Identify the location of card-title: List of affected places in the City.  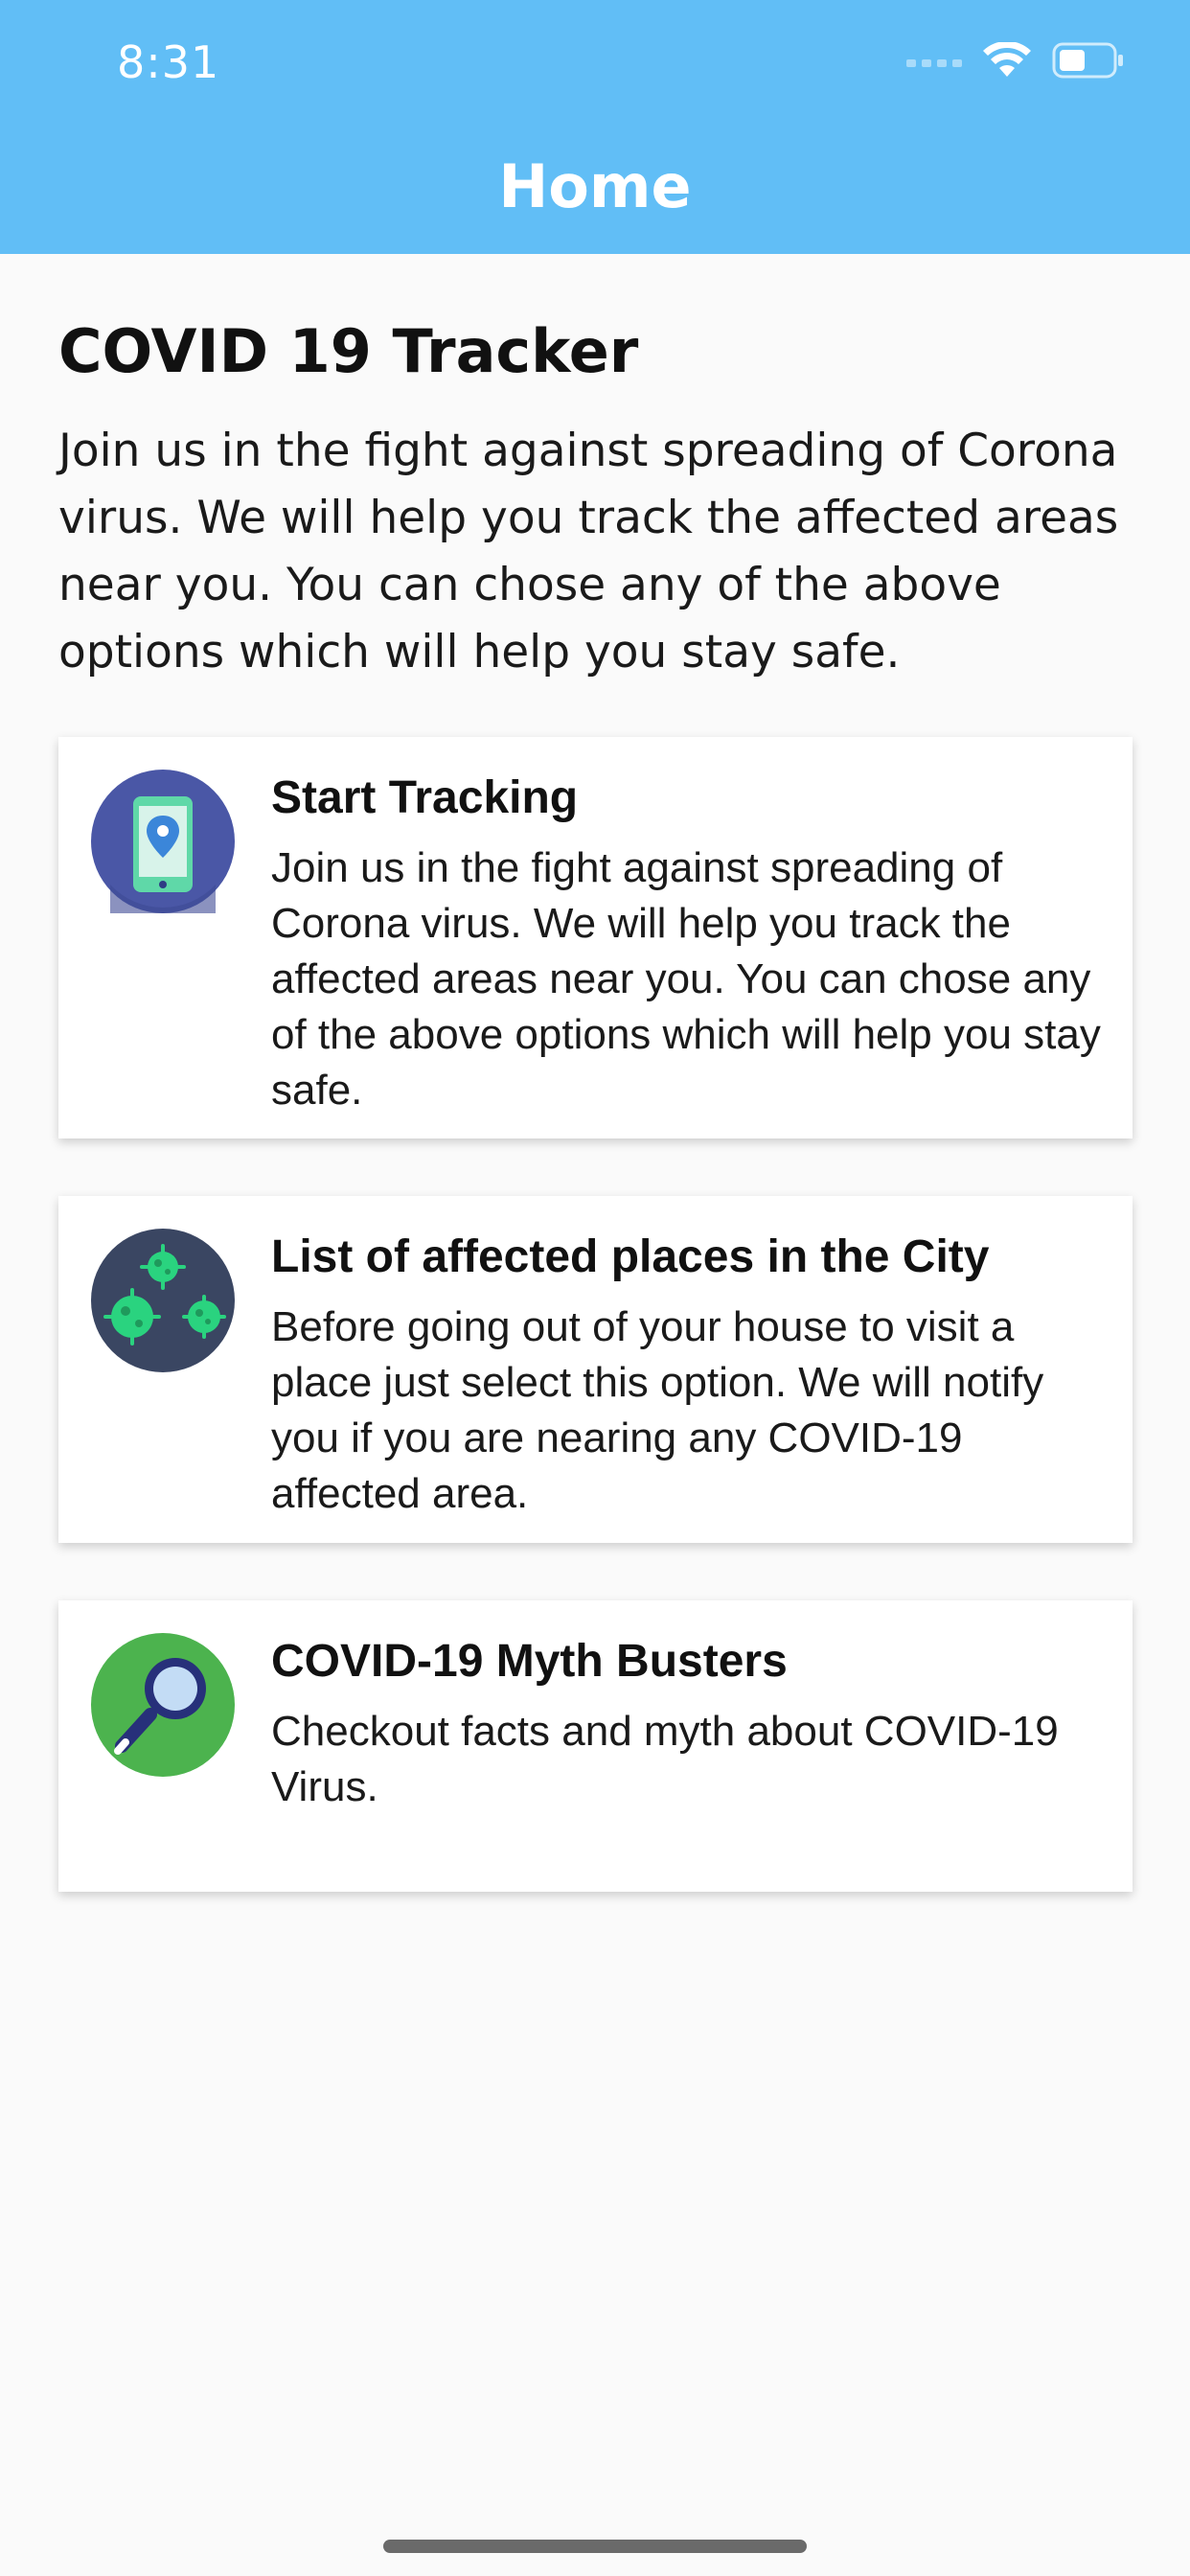
(631, 1256).